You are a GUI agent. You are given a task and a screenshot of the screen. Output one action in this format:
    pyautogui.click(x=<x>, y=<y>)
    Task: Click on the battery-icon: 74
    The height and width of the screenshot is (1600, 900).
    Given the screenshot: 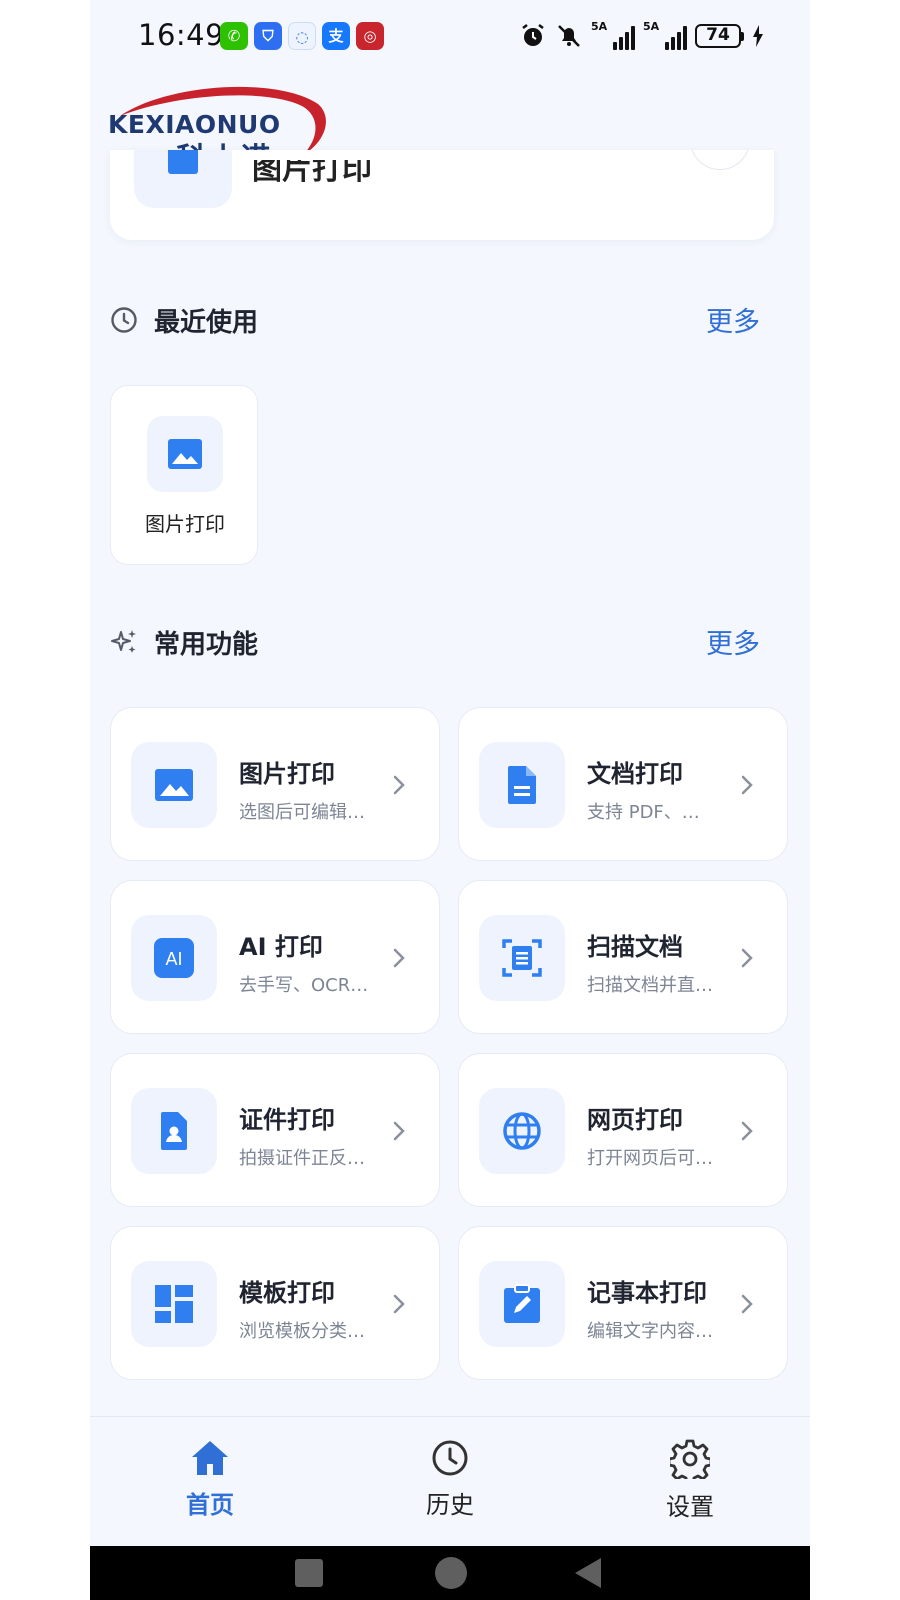 What is the action you would take?
    pyautogui.click(x=719, y=36)
    